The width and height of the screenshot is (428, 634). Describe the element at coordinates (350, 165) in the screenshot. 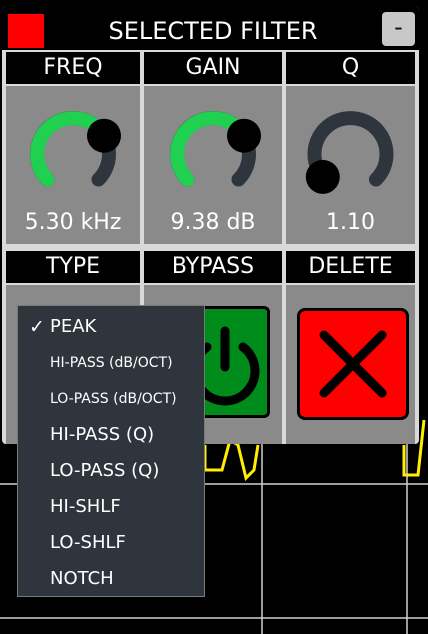

I see `q-knob-cell: 1.10` at that location.